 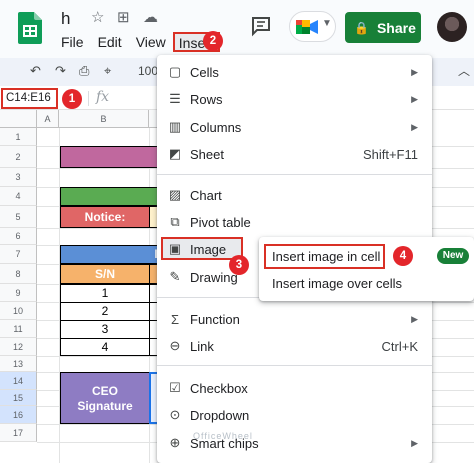 I want to click on shortcut-label: Shift+F11, so click(x=390, y=154).